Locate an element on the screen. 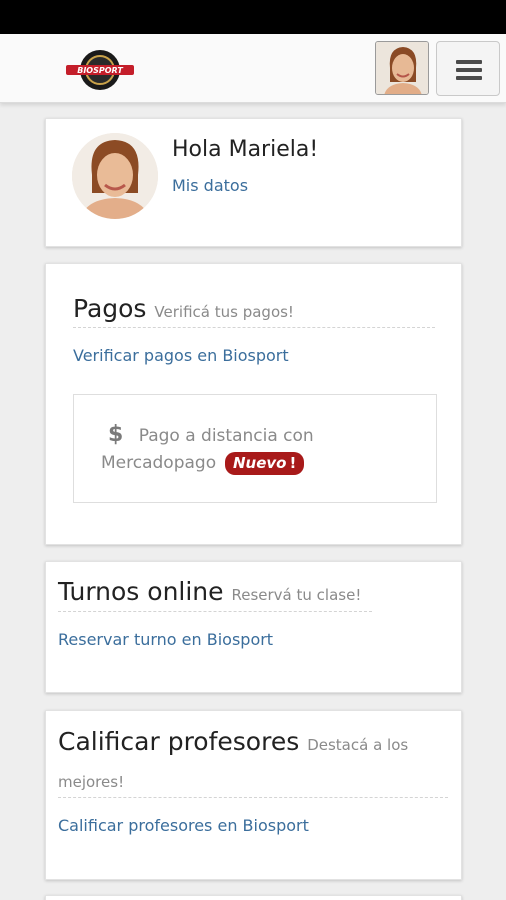 This screenshot has height=900, width=506. remote-payment-line2: Mercadopago is located at coordinates (159, 463).